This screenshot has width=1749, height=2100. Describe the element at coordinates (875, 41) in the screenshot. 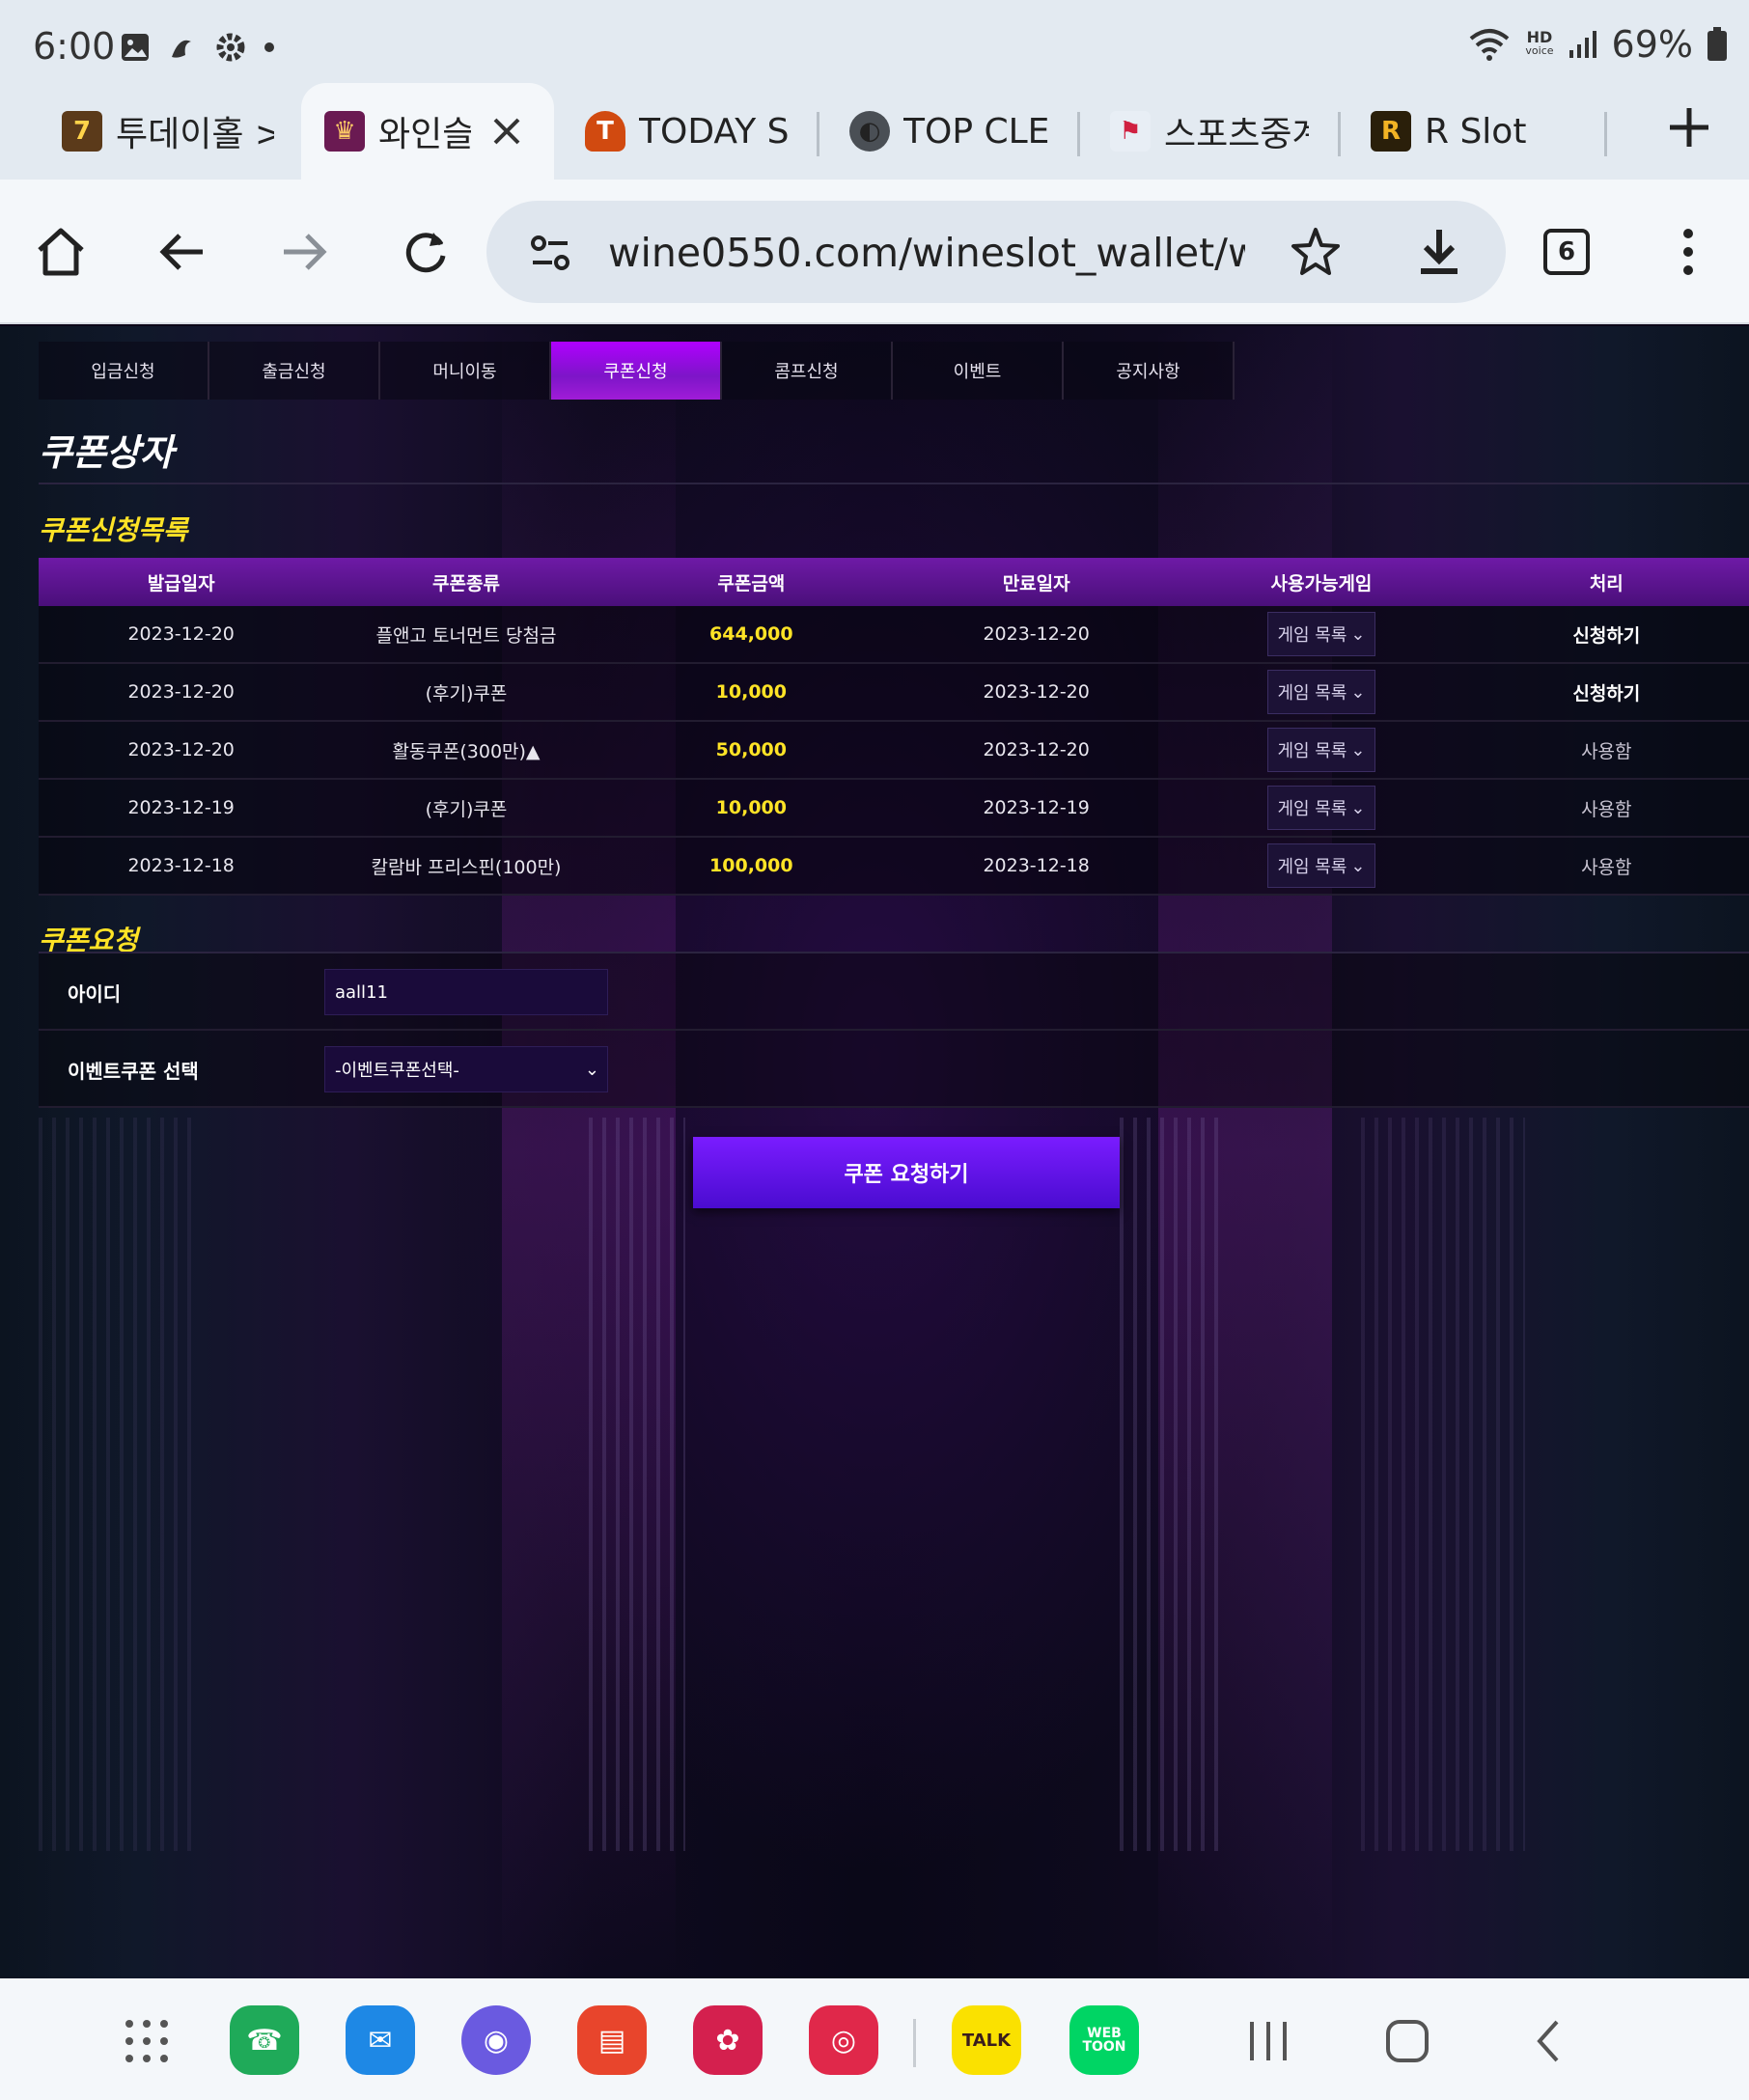

I see `status-bar: 6:00 HD voice 69%` at that location.